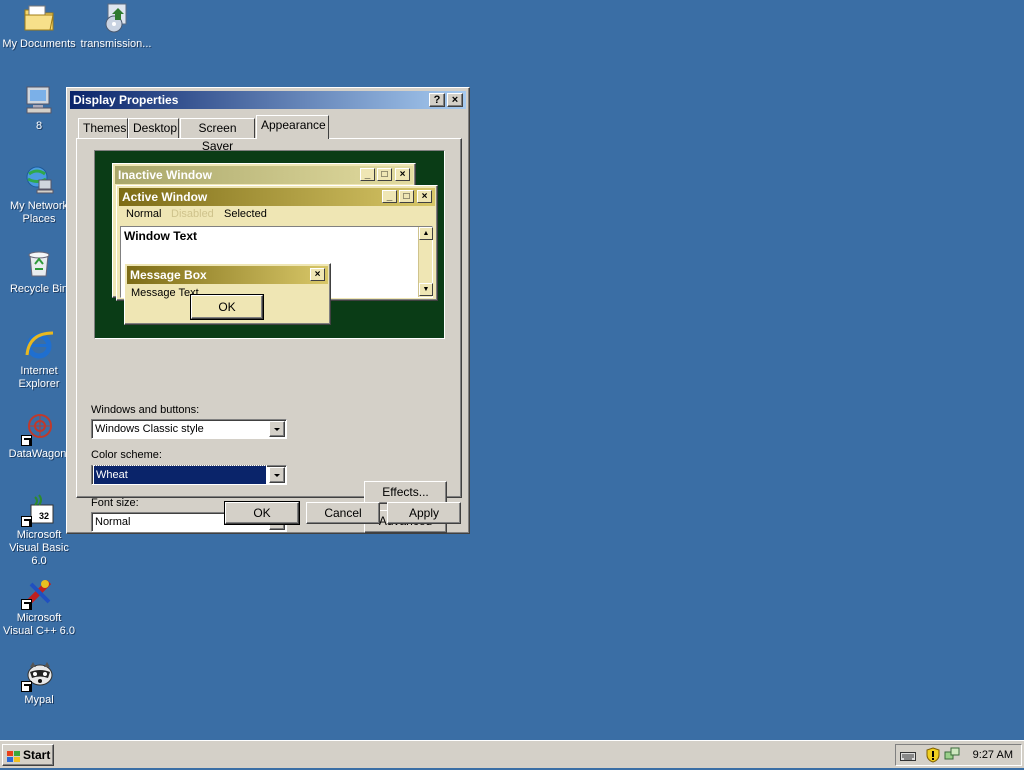 The width and height of the screenshot is (1024, 770). I want to click on tab-themes: Themes, so click(103, 128).